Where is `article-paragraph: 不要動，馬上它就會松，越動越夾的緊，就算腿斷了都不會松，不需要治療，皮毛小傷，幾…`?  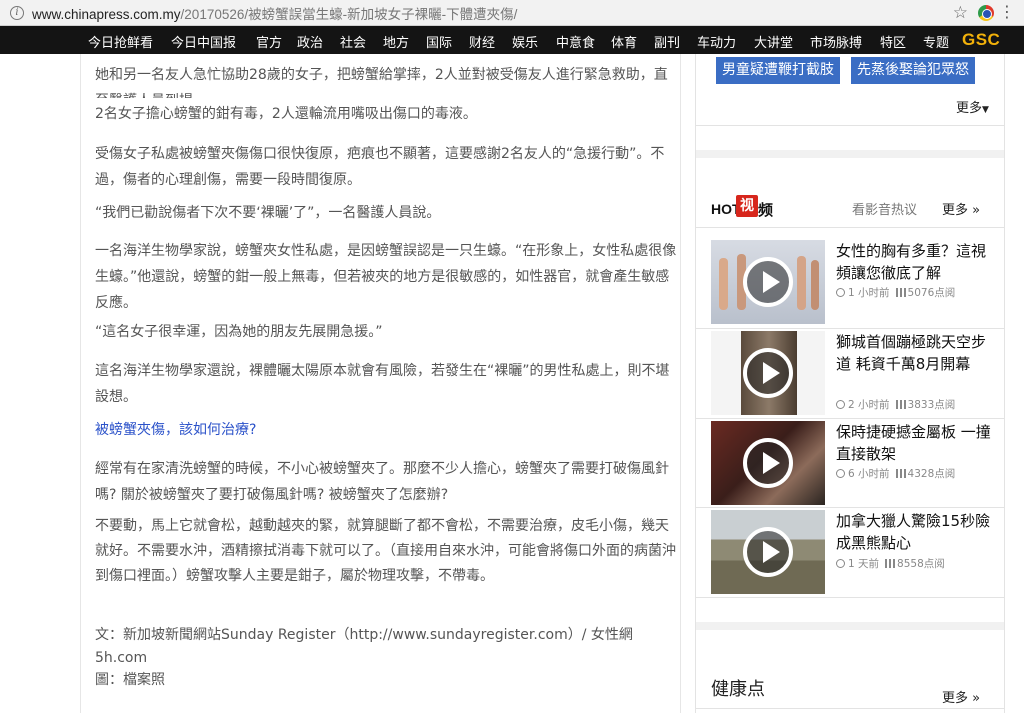
article-paragraph: 不要動，馬上它就會松，越動越夾的緊，就算腿斷了都不會松，不需要治療，皮毛小傷，幾… is located at coordinates (385, 551).